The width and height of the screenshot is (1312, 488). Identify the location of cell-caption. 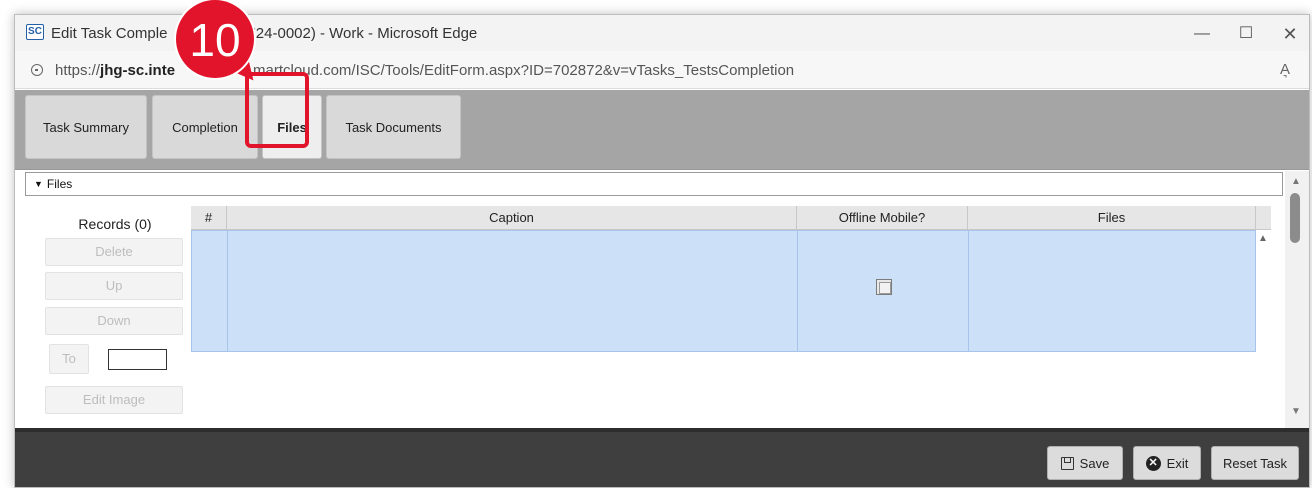
(513, 291).